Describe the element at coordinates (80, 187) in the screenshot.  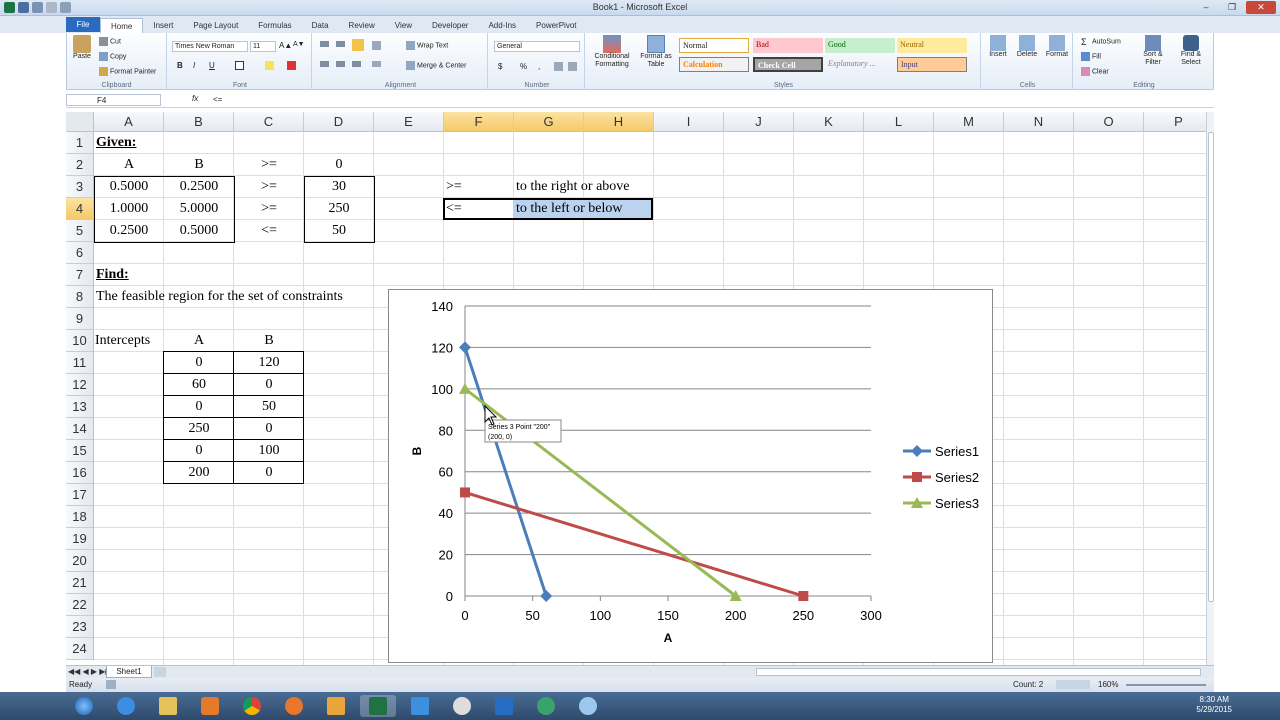
I see `row-header-3: 3` at that location.